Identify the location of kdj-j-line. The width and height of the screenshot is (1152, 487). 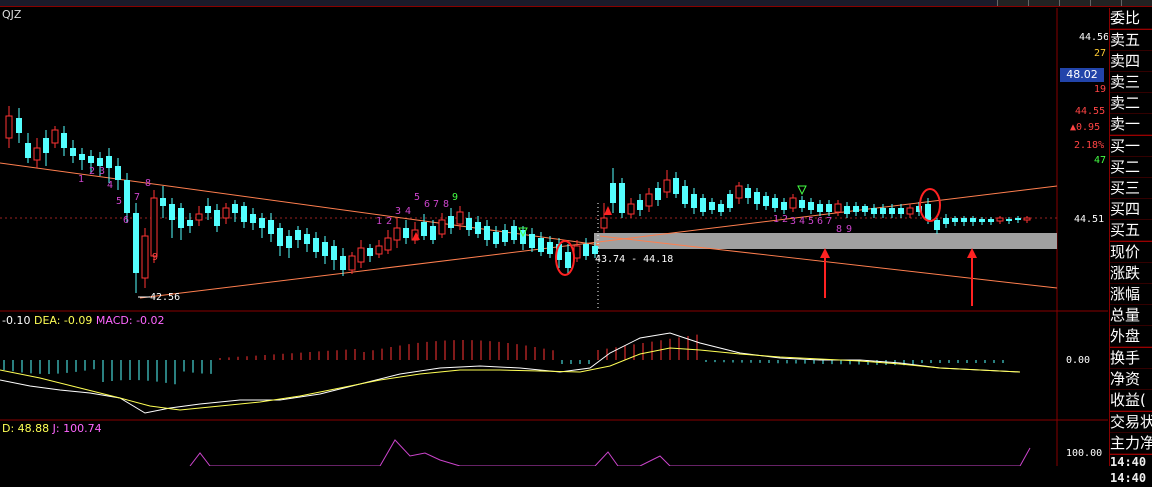
(610, 452).